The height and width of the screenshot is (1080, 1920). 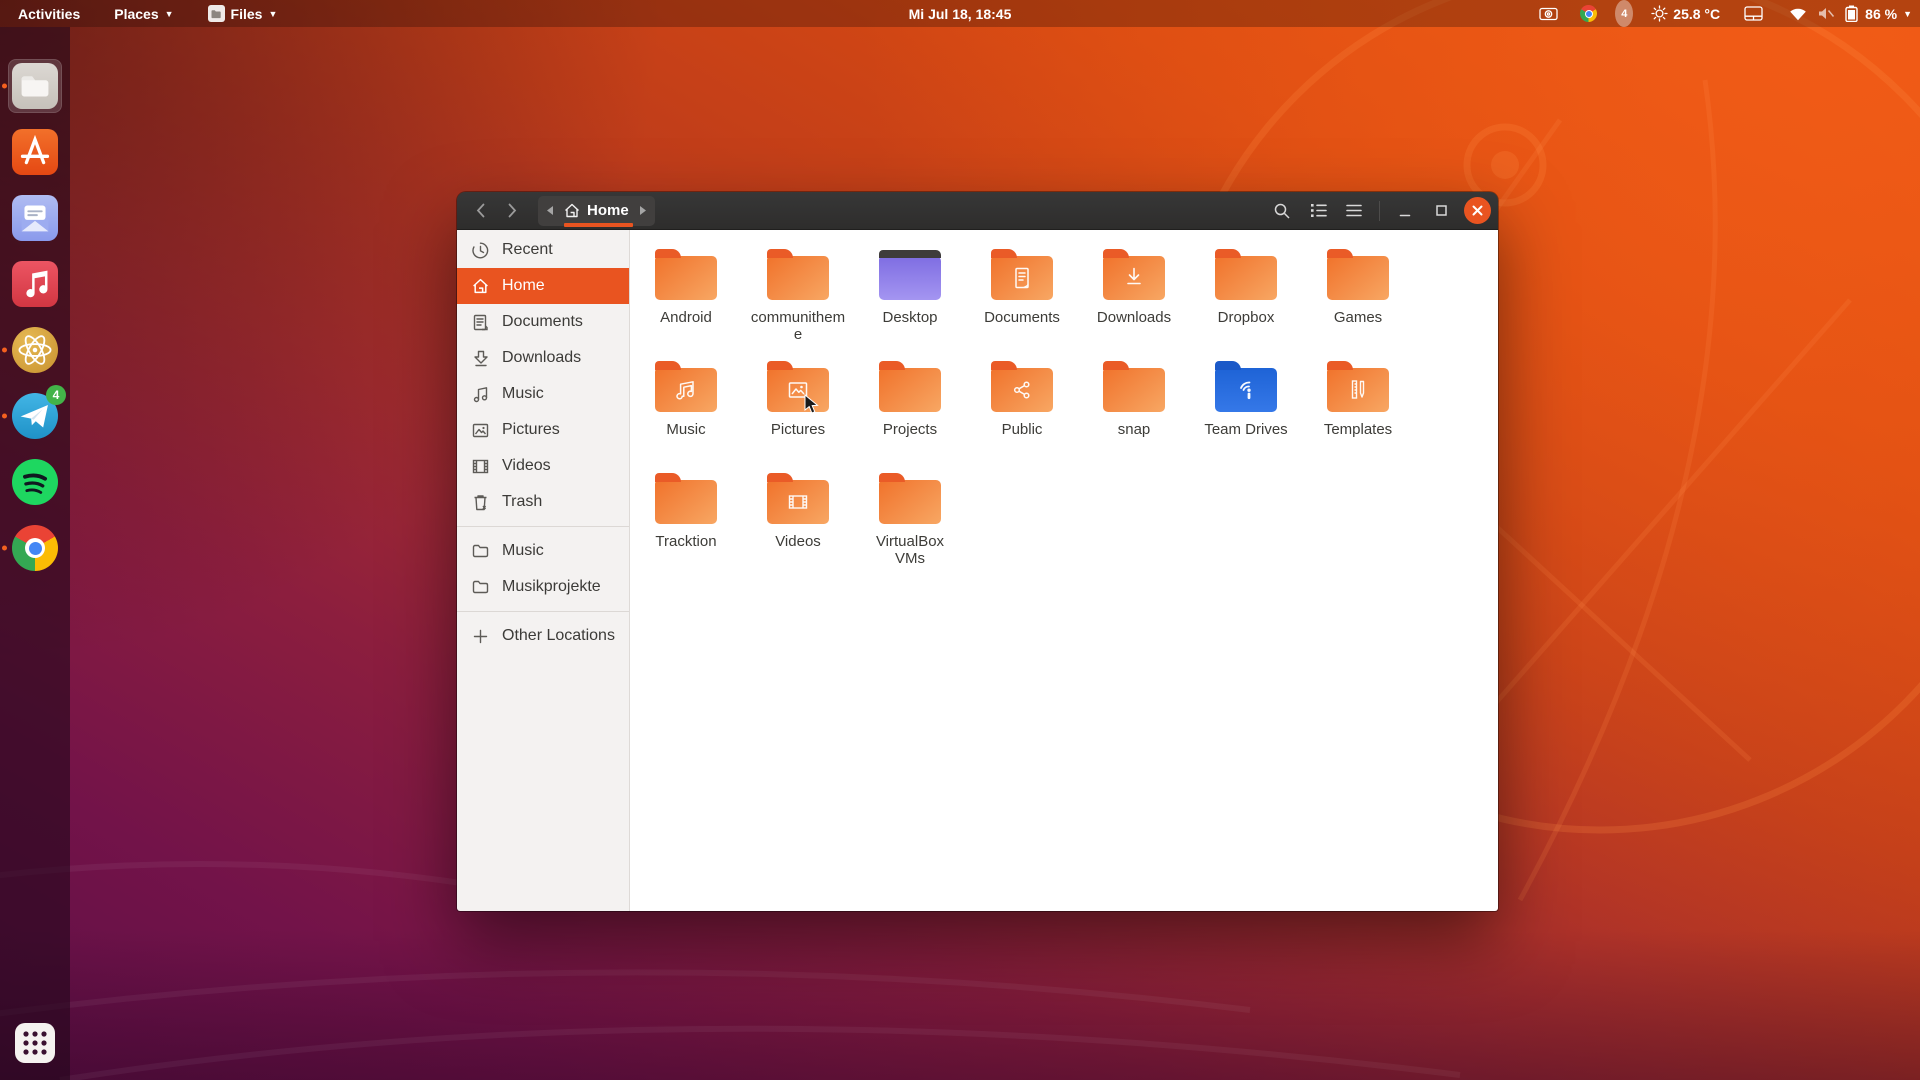 I want to click on touchpad-indicator-icon, so click(x=1753, y=13).